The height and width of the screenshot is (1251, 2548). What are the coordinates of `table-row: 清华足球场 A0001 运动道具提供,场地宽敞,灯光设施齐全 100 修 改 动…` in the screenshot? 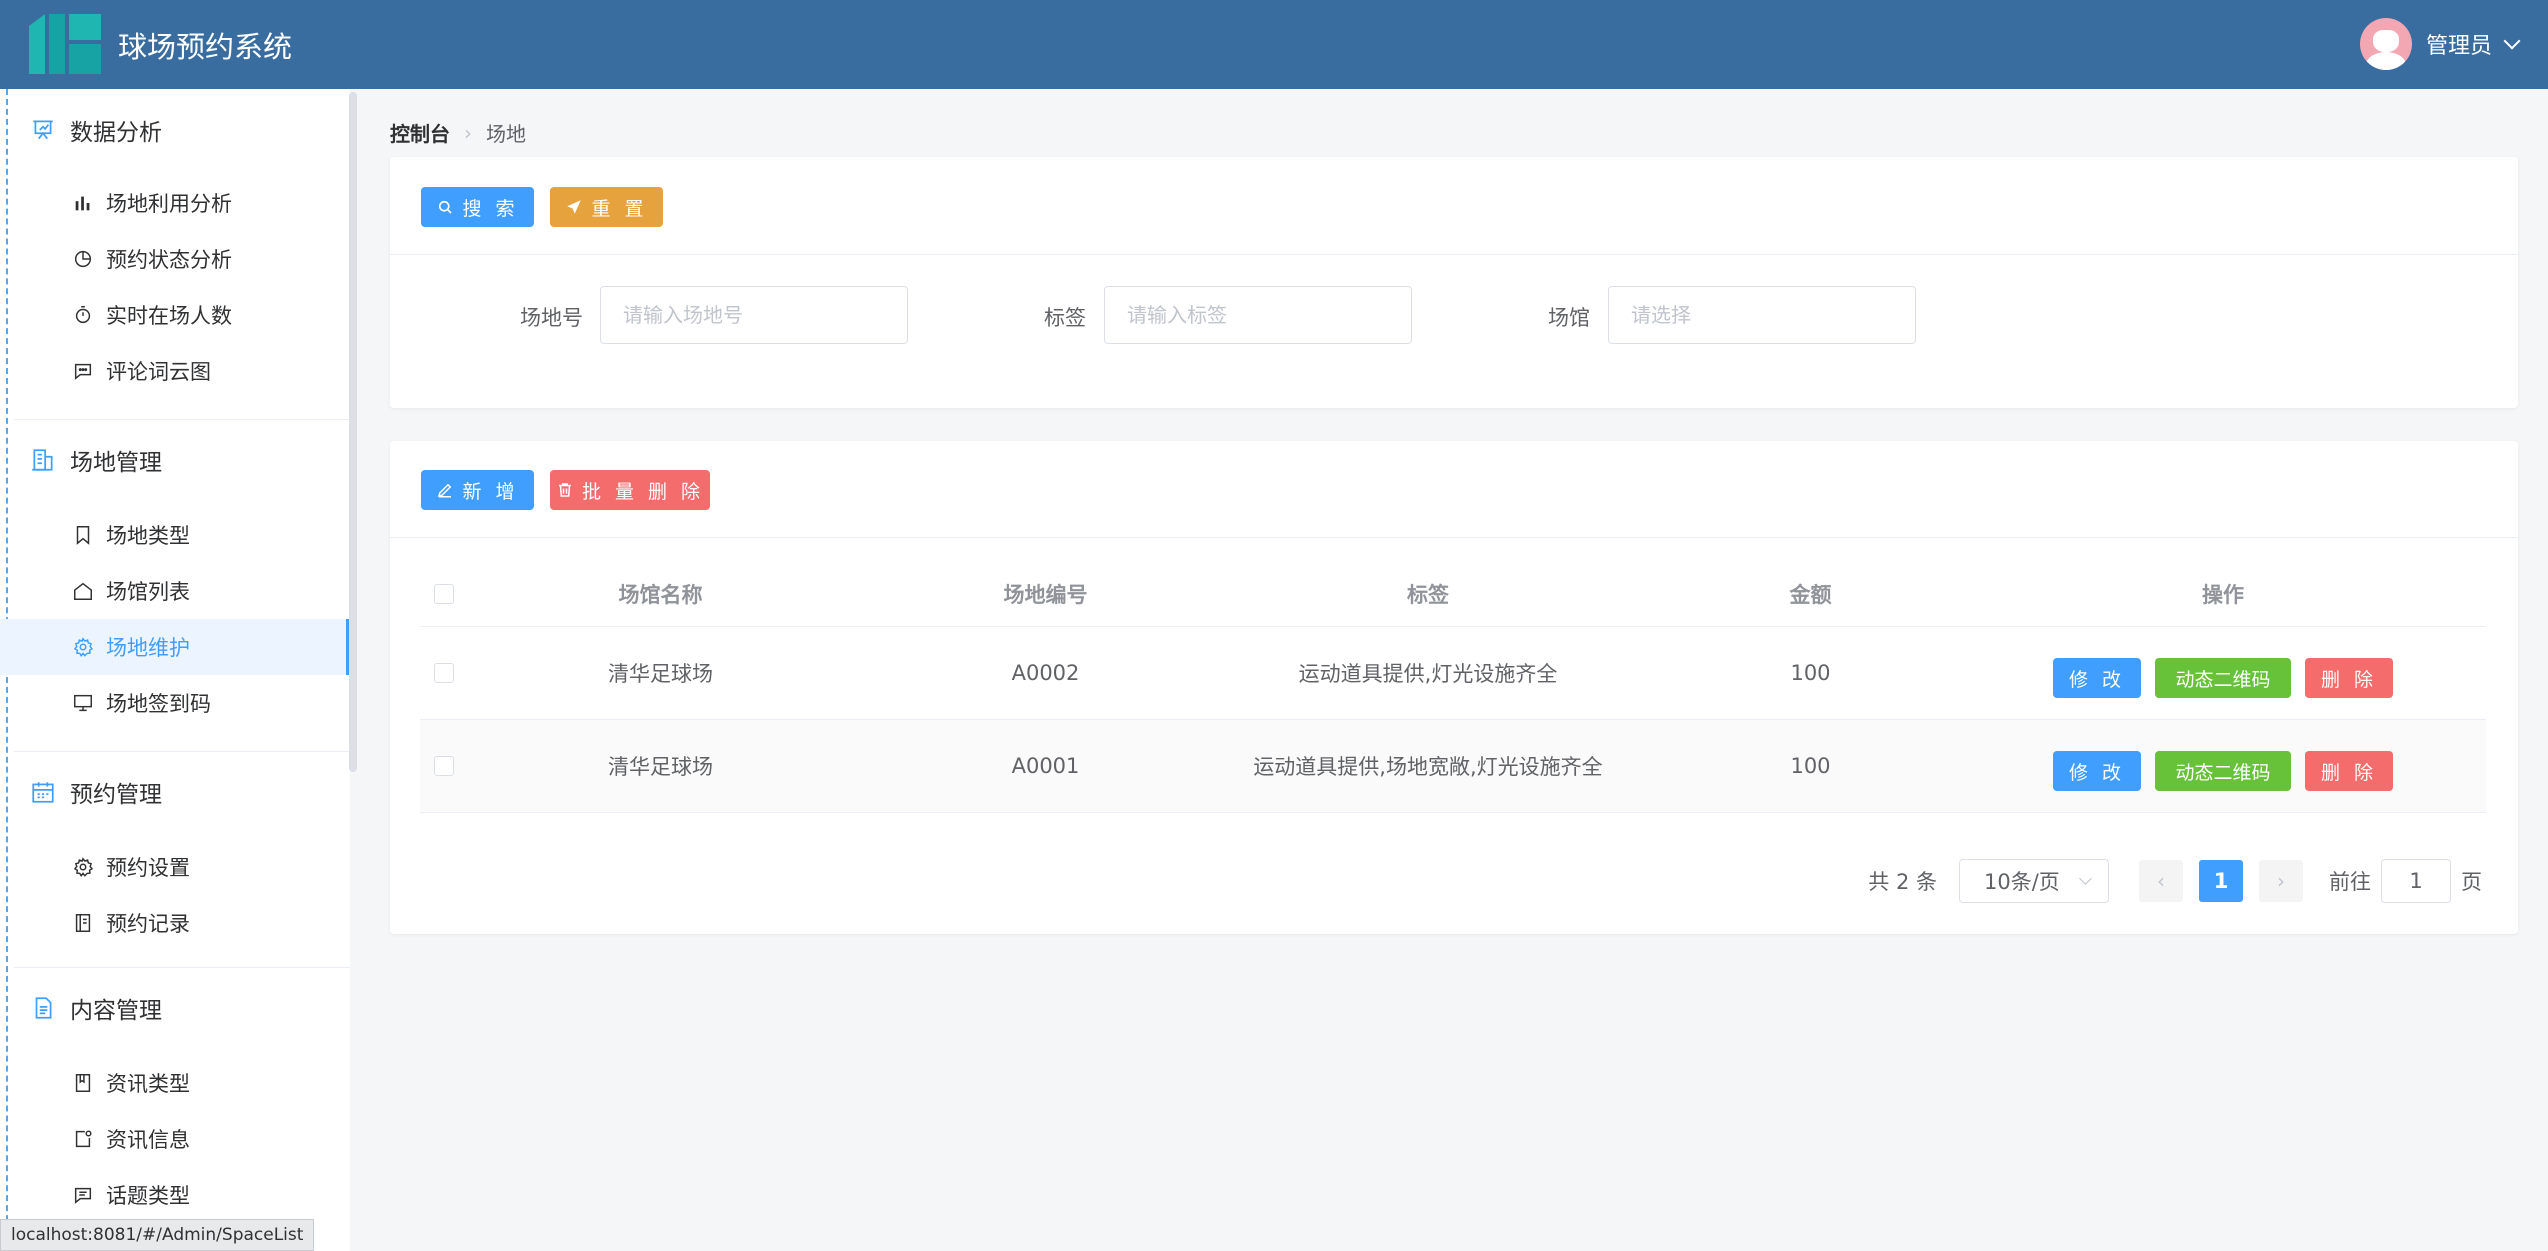 It's located at (1453, 766).